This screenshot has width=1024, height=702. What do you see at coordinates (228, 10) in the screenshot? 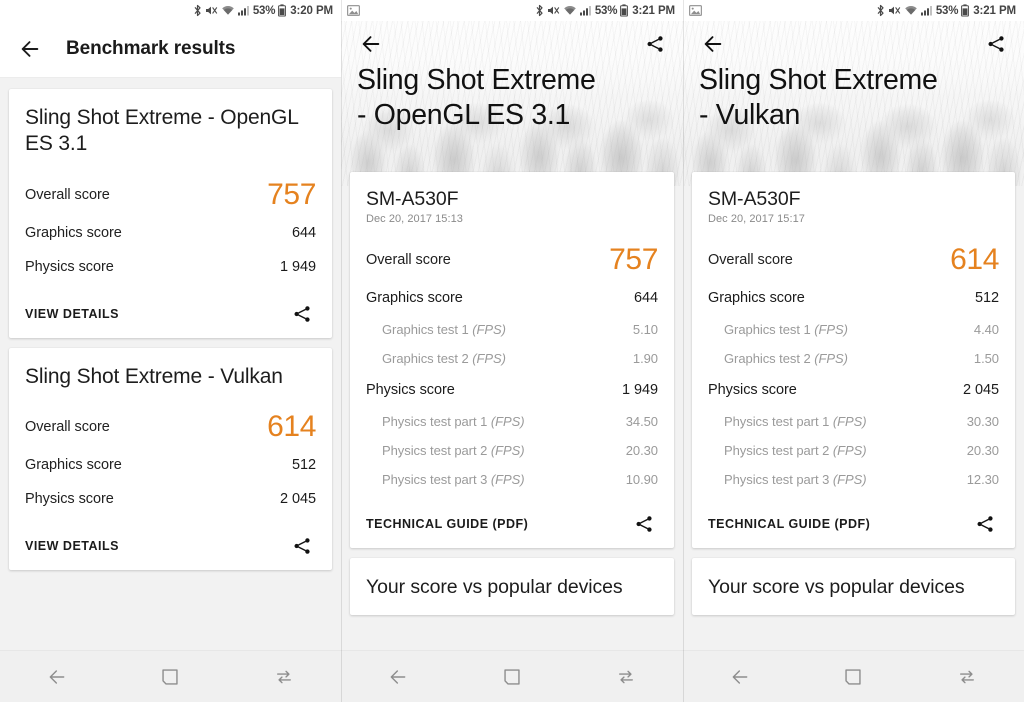
I see `wifi-icon` at bounding box center [228, 10].